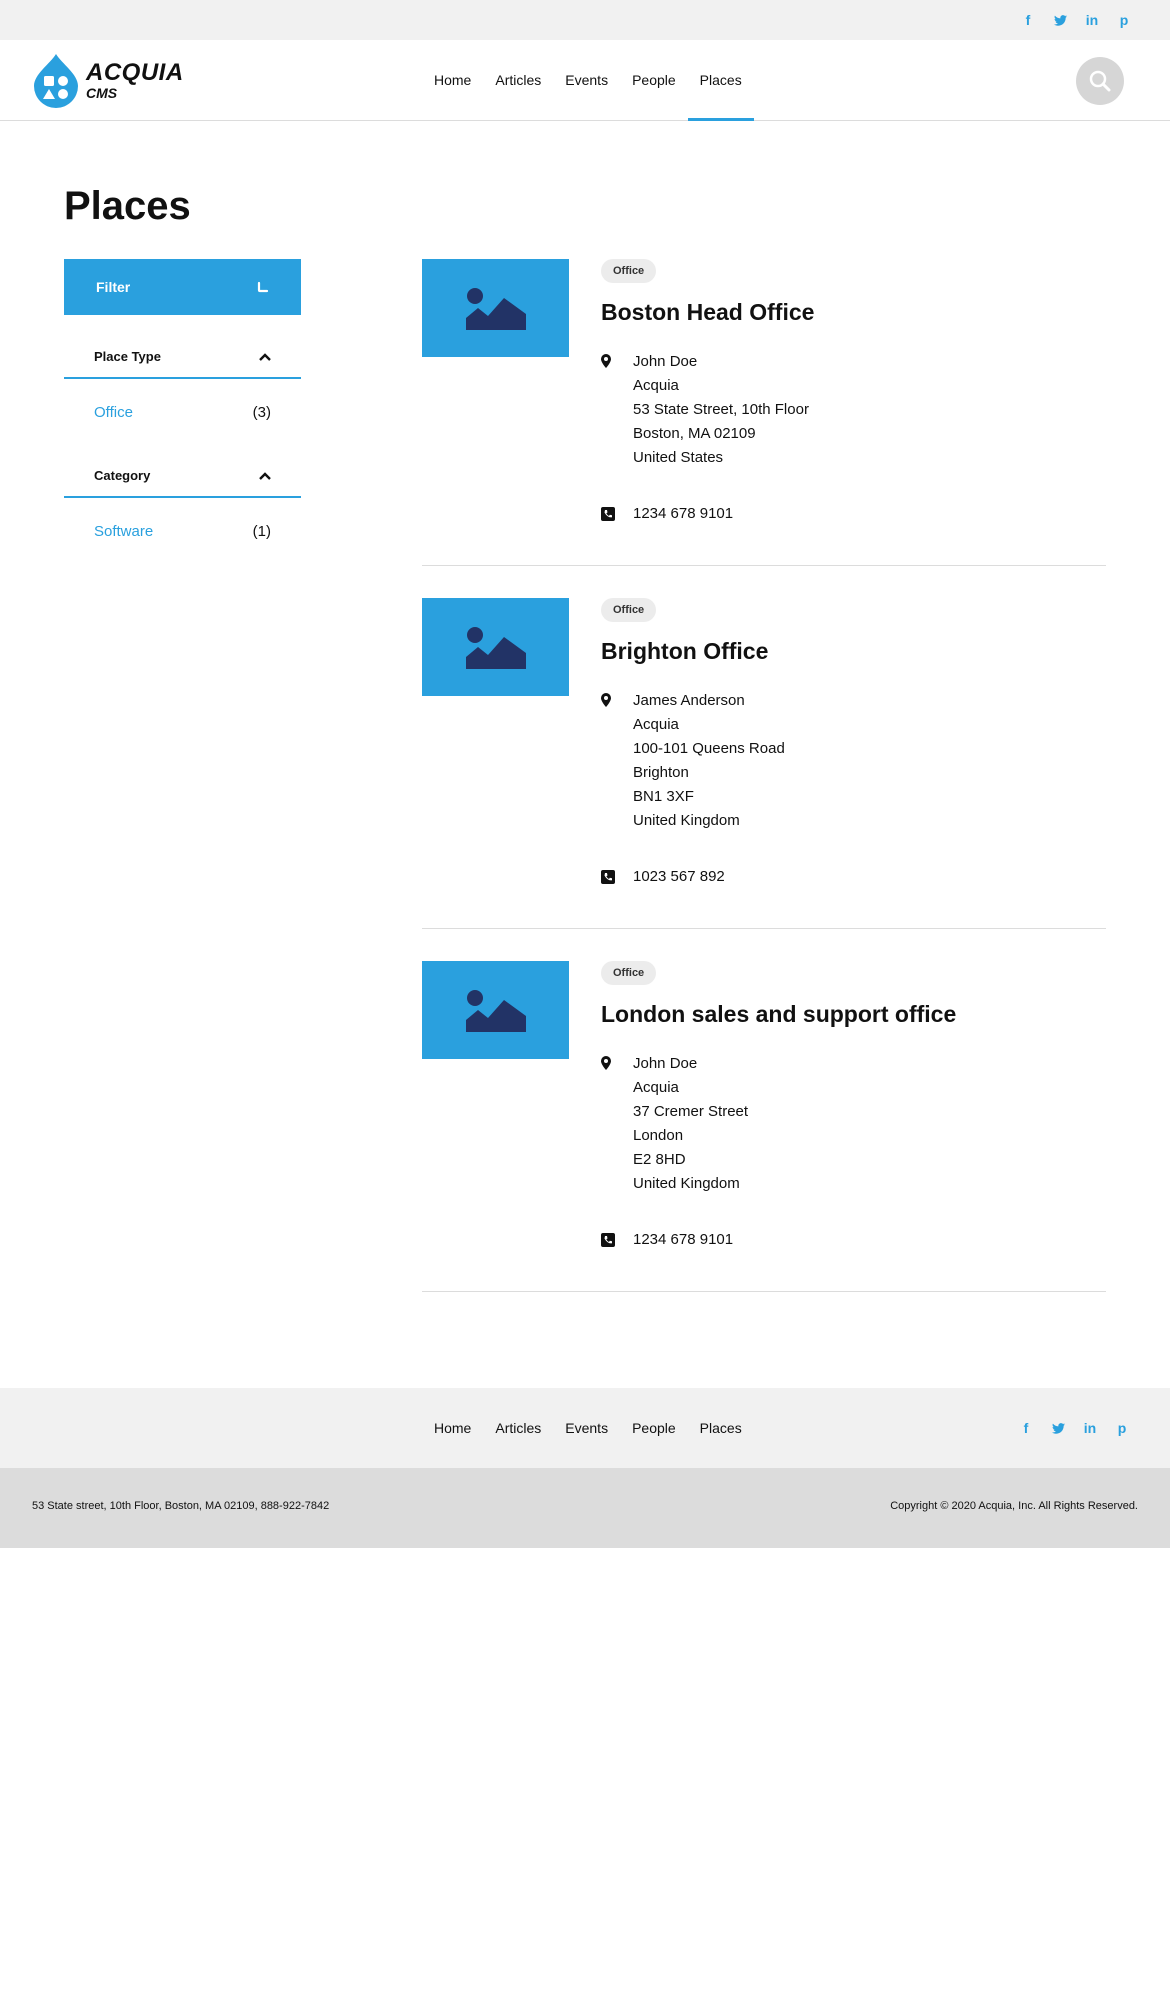 The width and height of the screenshot is (1170, 2000). Describe the element at coordinates (127, 206) in the screenshot. I see `page-title: Places` at that location.